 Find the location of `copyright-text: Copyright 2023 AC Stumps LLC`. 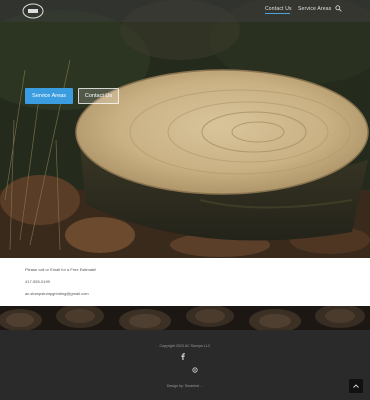

copyright-text: Copyright 2023 AC Stumps LLC is located at coordinates (185, 346).